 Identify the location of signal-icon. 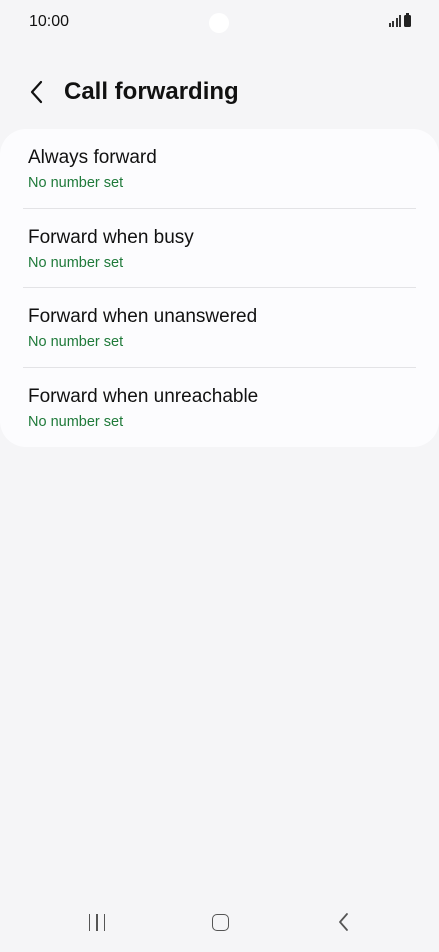
(394, 21).